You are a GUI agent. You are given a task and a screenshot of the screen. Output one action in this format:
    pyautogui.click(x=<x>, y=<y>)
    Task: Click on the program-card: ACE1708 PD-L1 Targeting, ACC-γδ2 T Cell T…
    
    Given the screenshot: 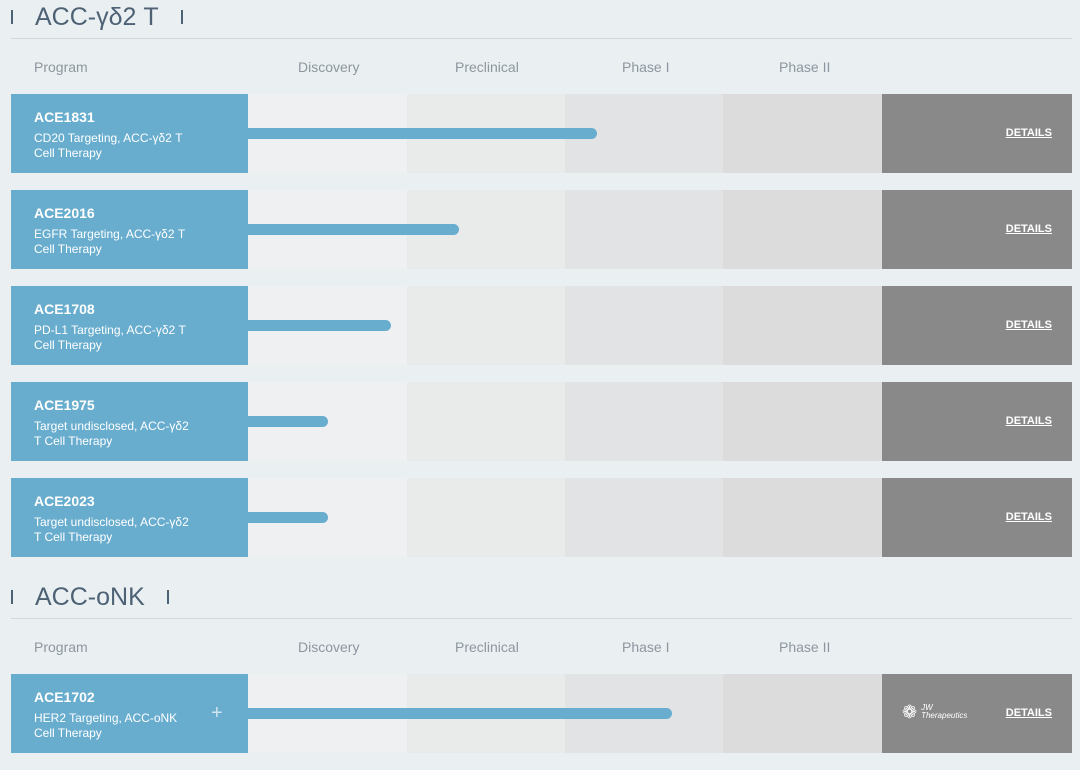 What is the action you would take?
    pyautogui.click(x=129, y=325)
    